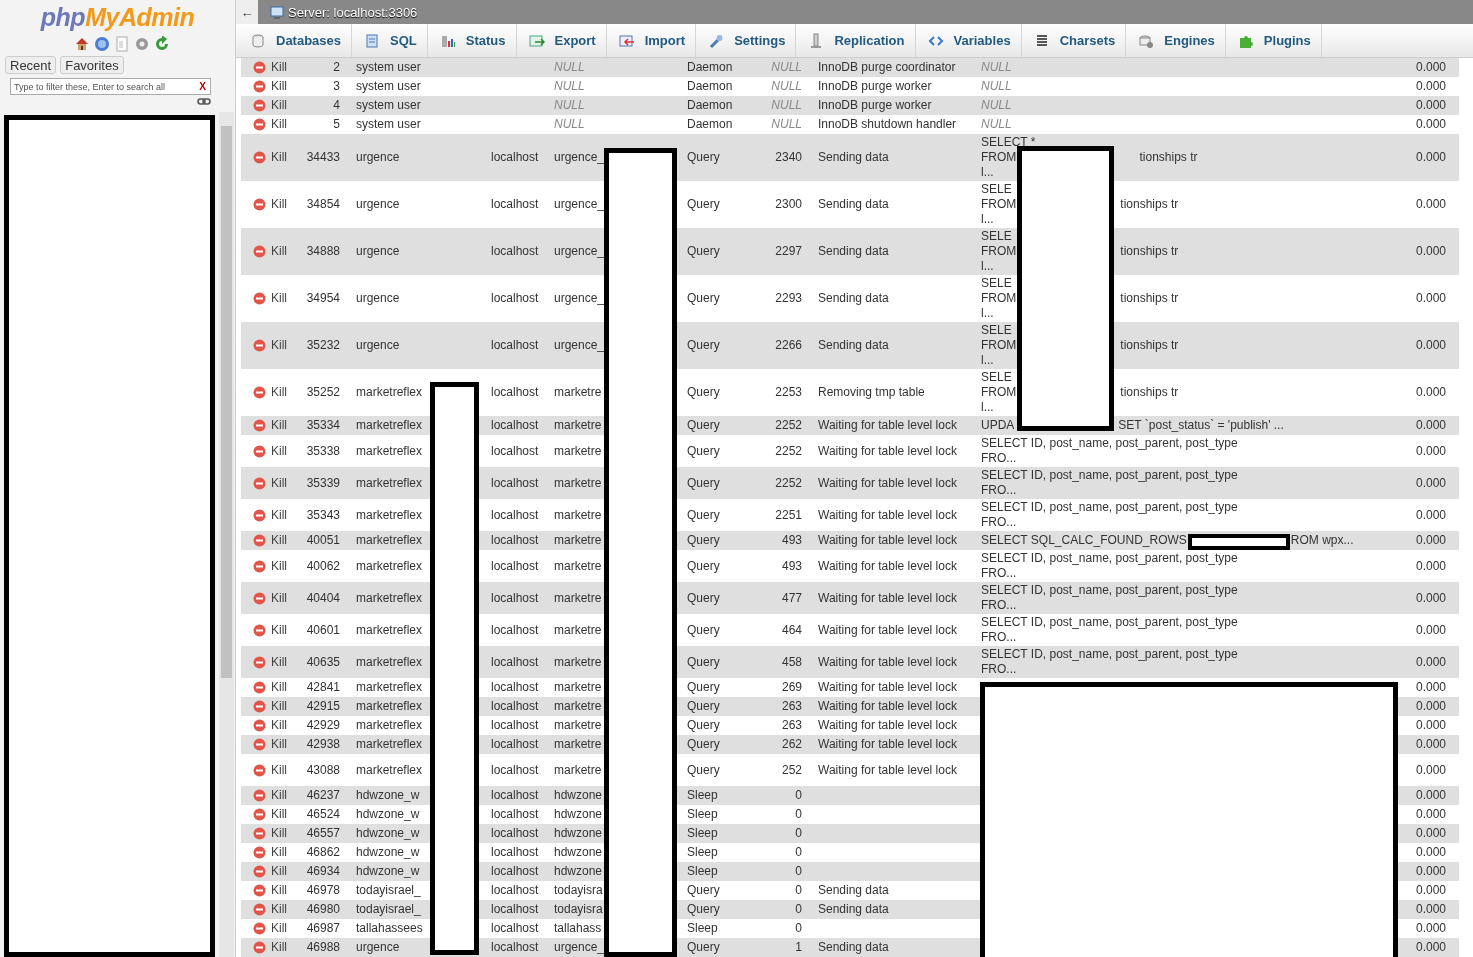 The height and width of the screenshot is (957, 1473). What do you see at coordinates (856, 40) in the screenshot?
I see `nav-tab: Replication` at bounding box center [856, 40].